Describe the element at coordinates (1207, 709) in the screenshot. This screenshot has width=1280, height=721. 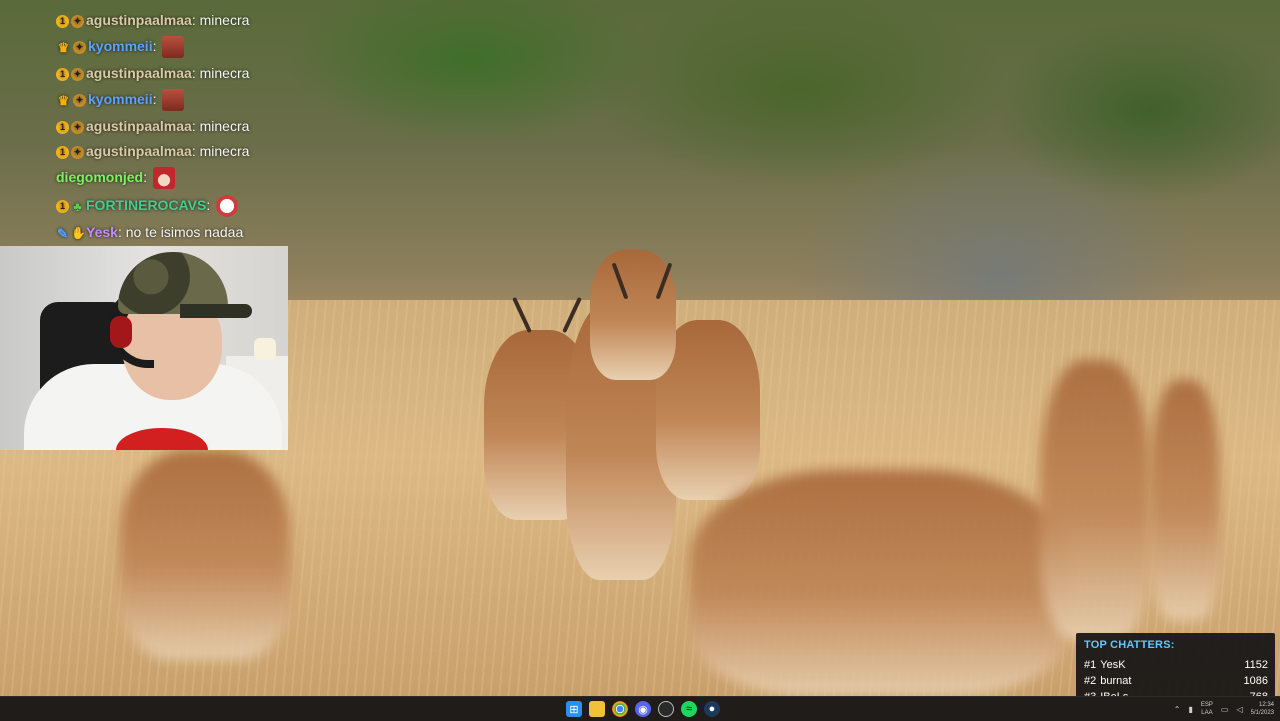
I see `language-indicator: ESP LAA` at that location.